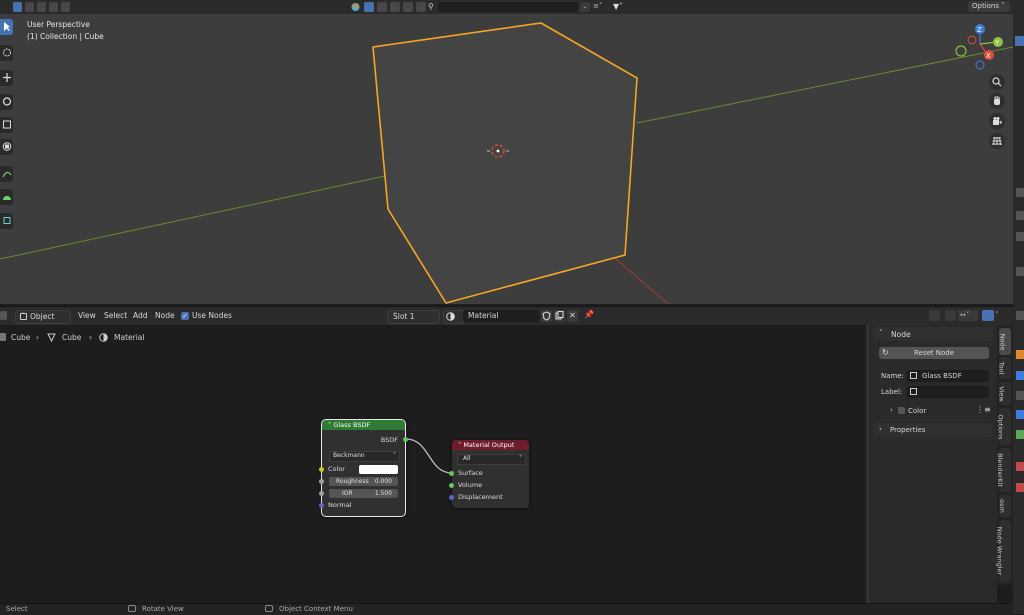 The image size is (1024, 615). Describe the element at coordinates (41, 7) in the screenshot. I see `select-subtract-mode-button` at that location.